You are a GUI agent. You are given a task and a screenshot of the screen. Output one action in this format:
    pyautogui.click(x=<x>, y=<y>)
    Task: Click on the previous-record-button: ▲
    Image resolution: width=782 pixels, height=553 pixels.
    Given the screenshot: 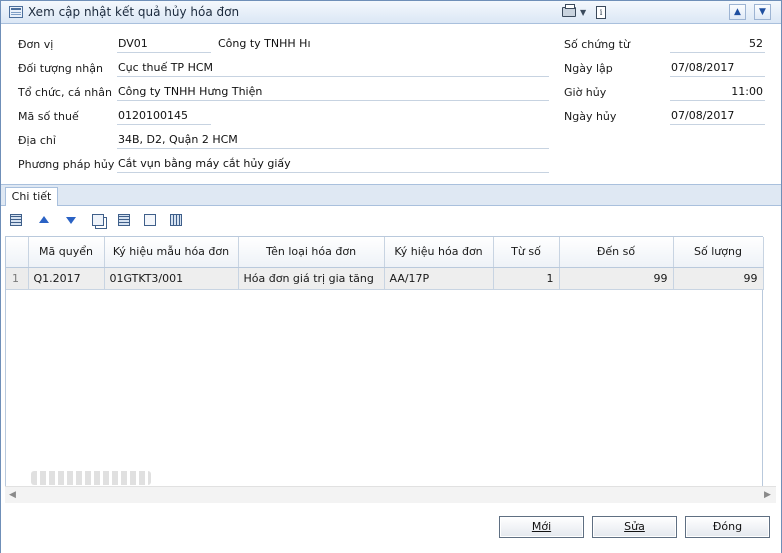 What is the action you would take?
    pyautogui.click(x=737, y=12)
    